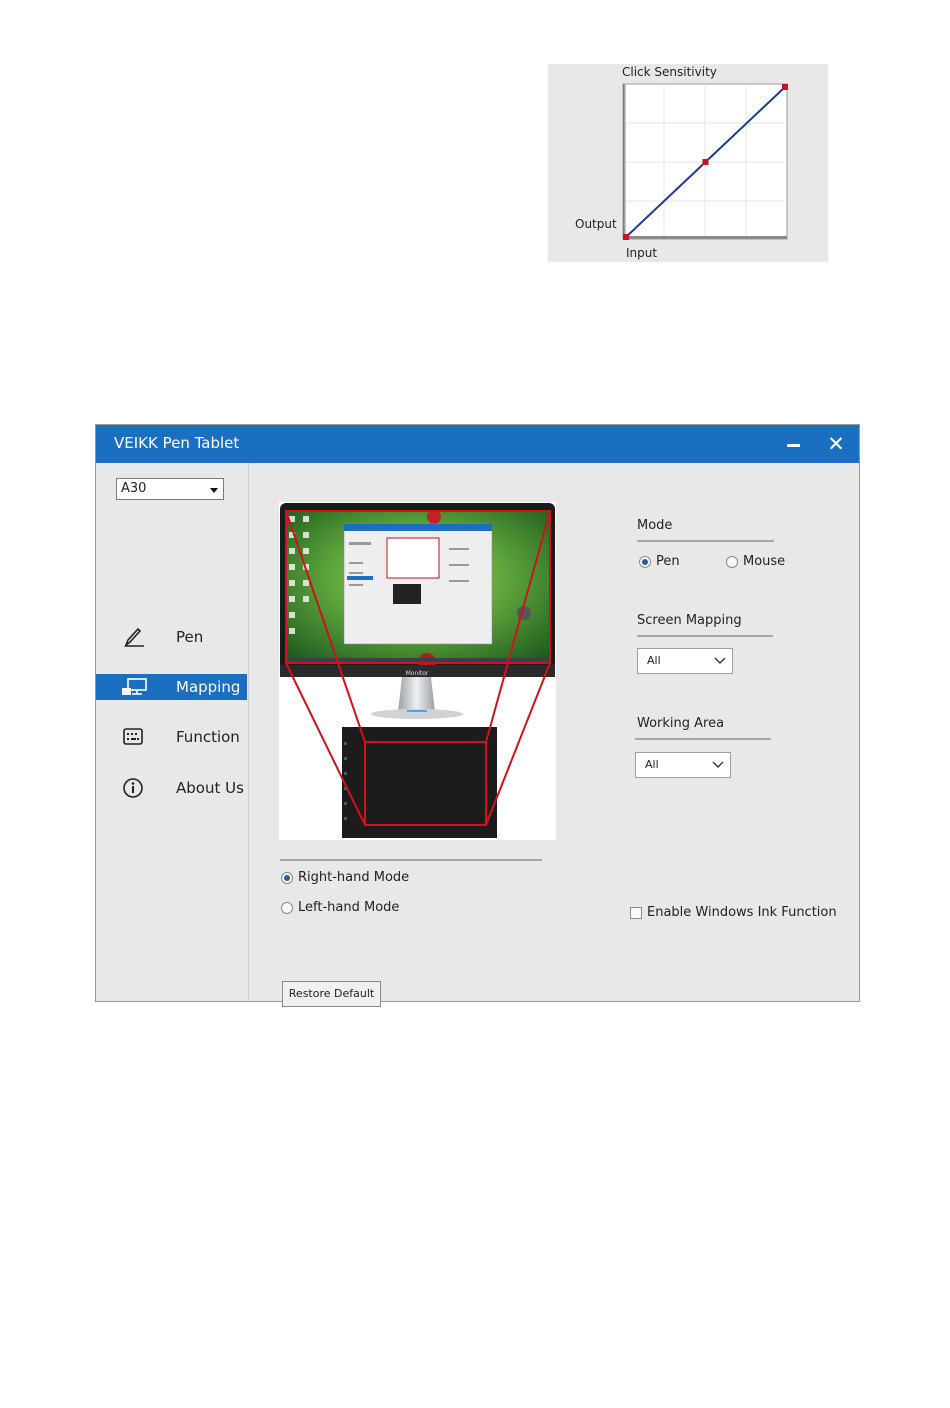 Image resolution: width=950 pixels, height=1408 pixels. Describe the element at coordinates (135, 637) in the screenshot. I see `pen-icon` at that location.